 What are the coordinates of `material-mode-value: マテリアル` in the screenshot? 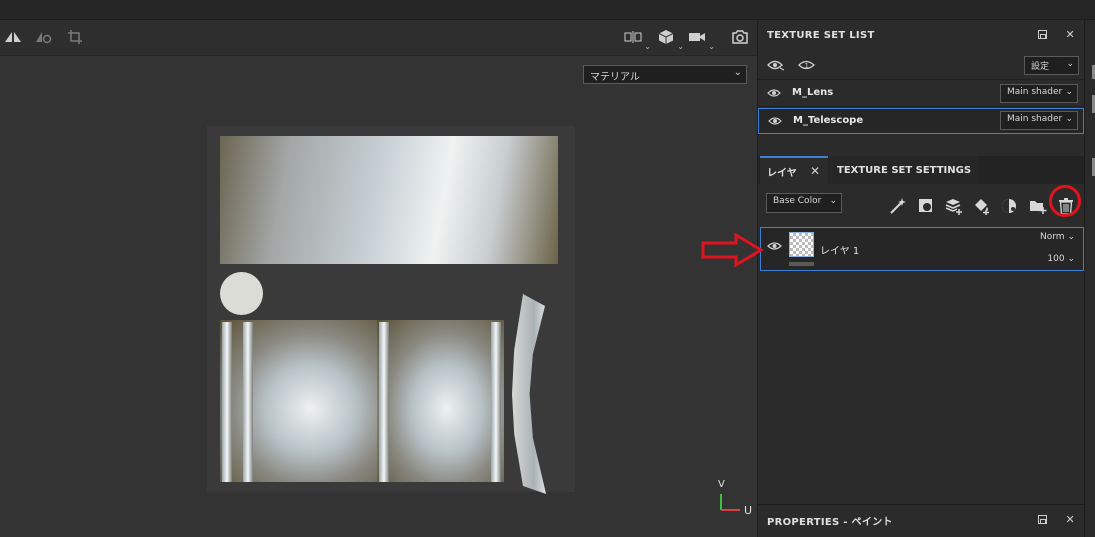 It's located at (615, 77).